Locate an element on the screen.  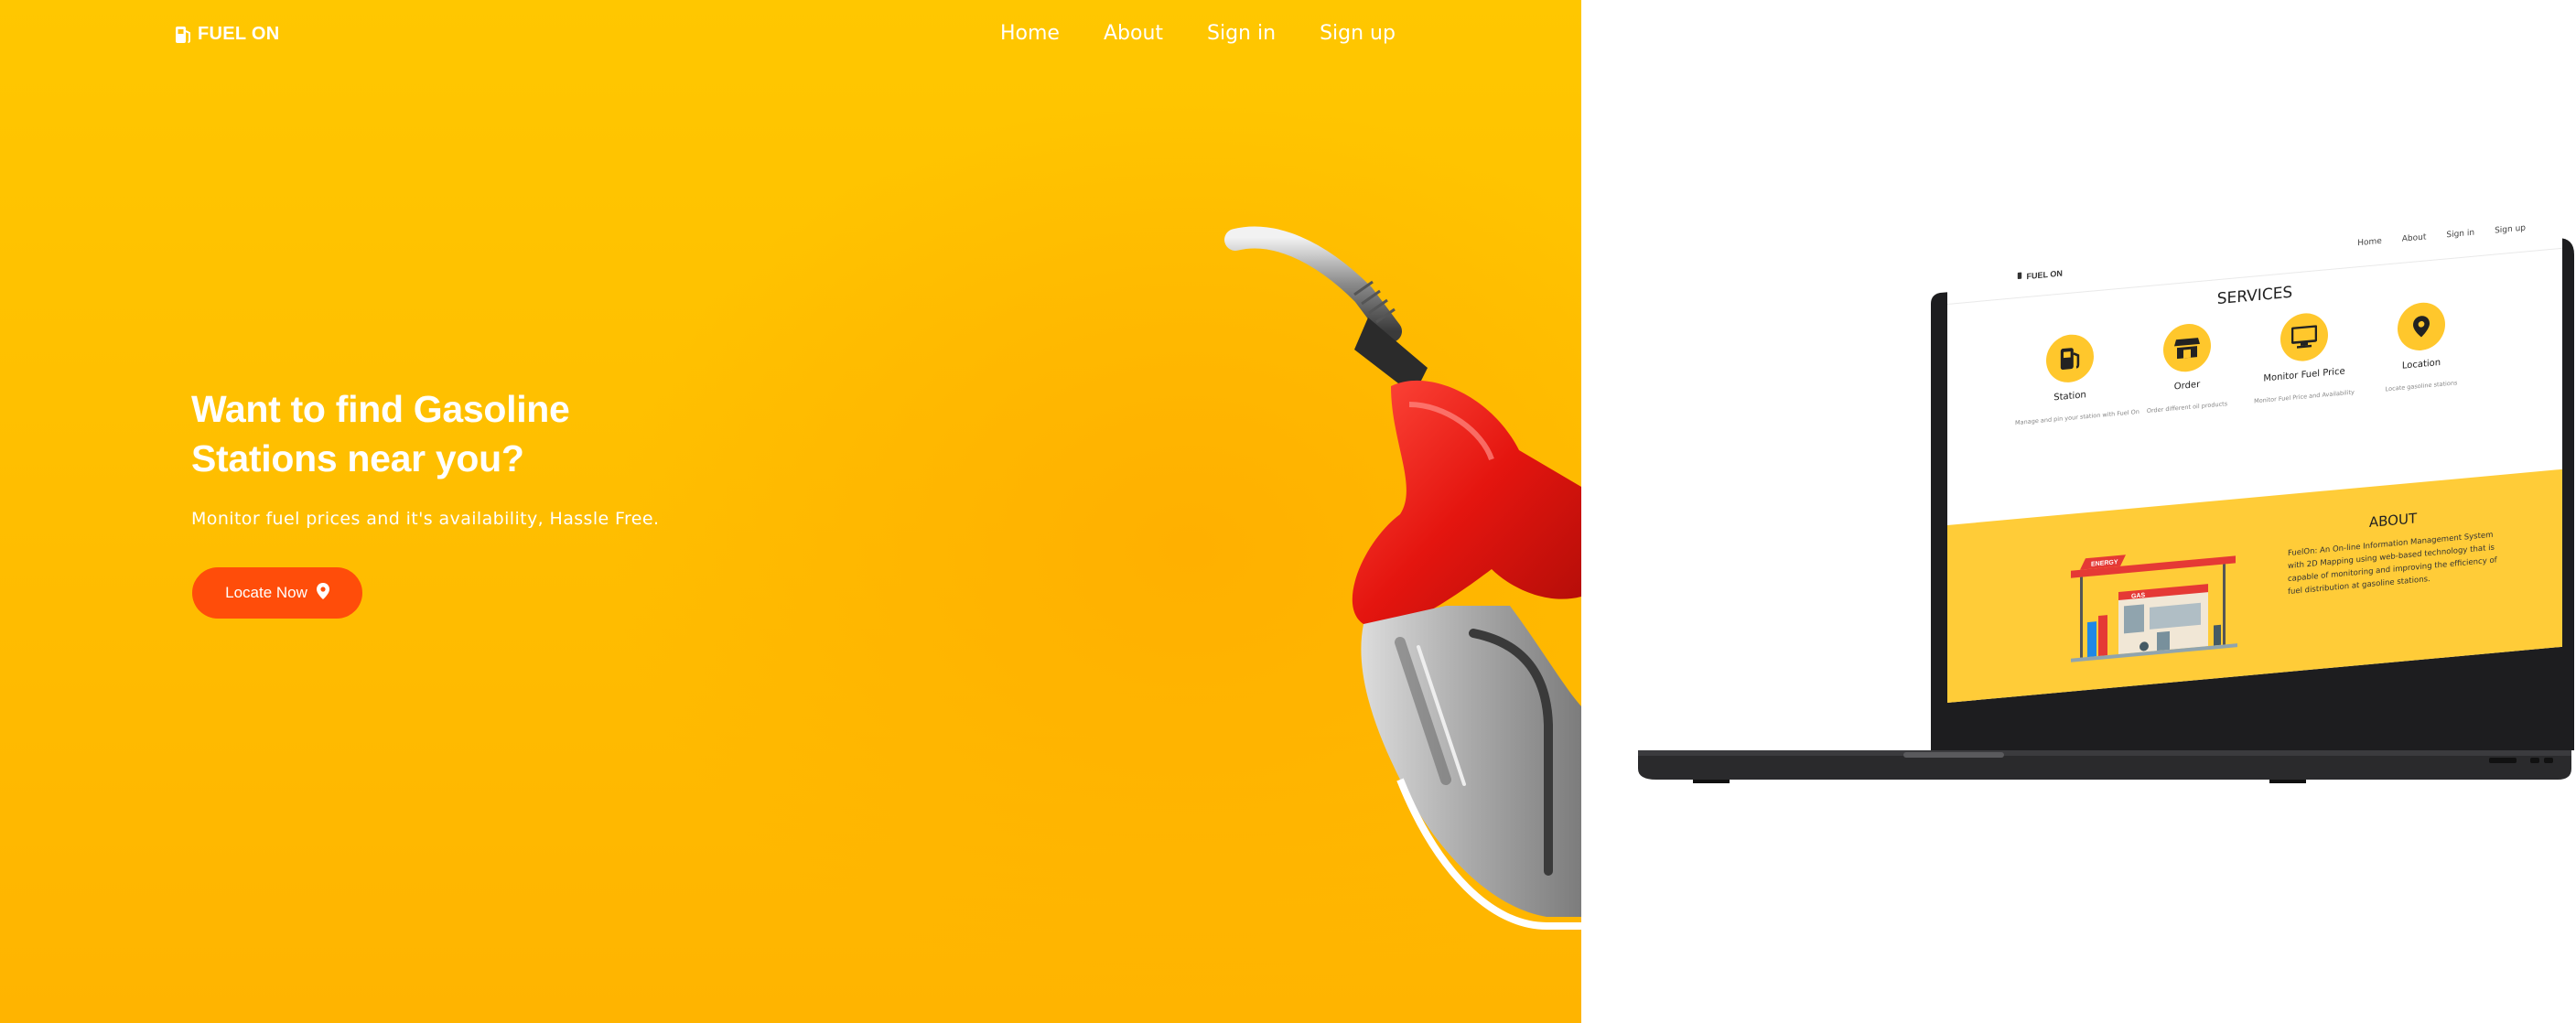
service-station-desc: Manage and pin your station with Fuel On is located at coordinates (2077, 417).